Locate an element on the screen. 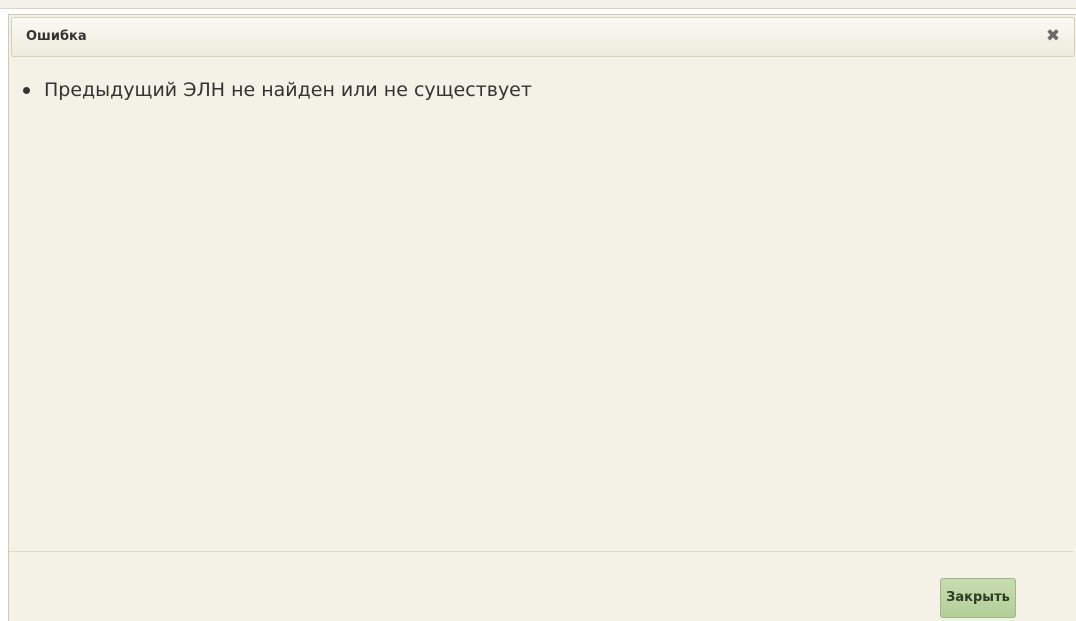 Image resolution: width=1076 pixels, height=621 pixels. backdrop-top-strip is located at coordinates (538, 4).